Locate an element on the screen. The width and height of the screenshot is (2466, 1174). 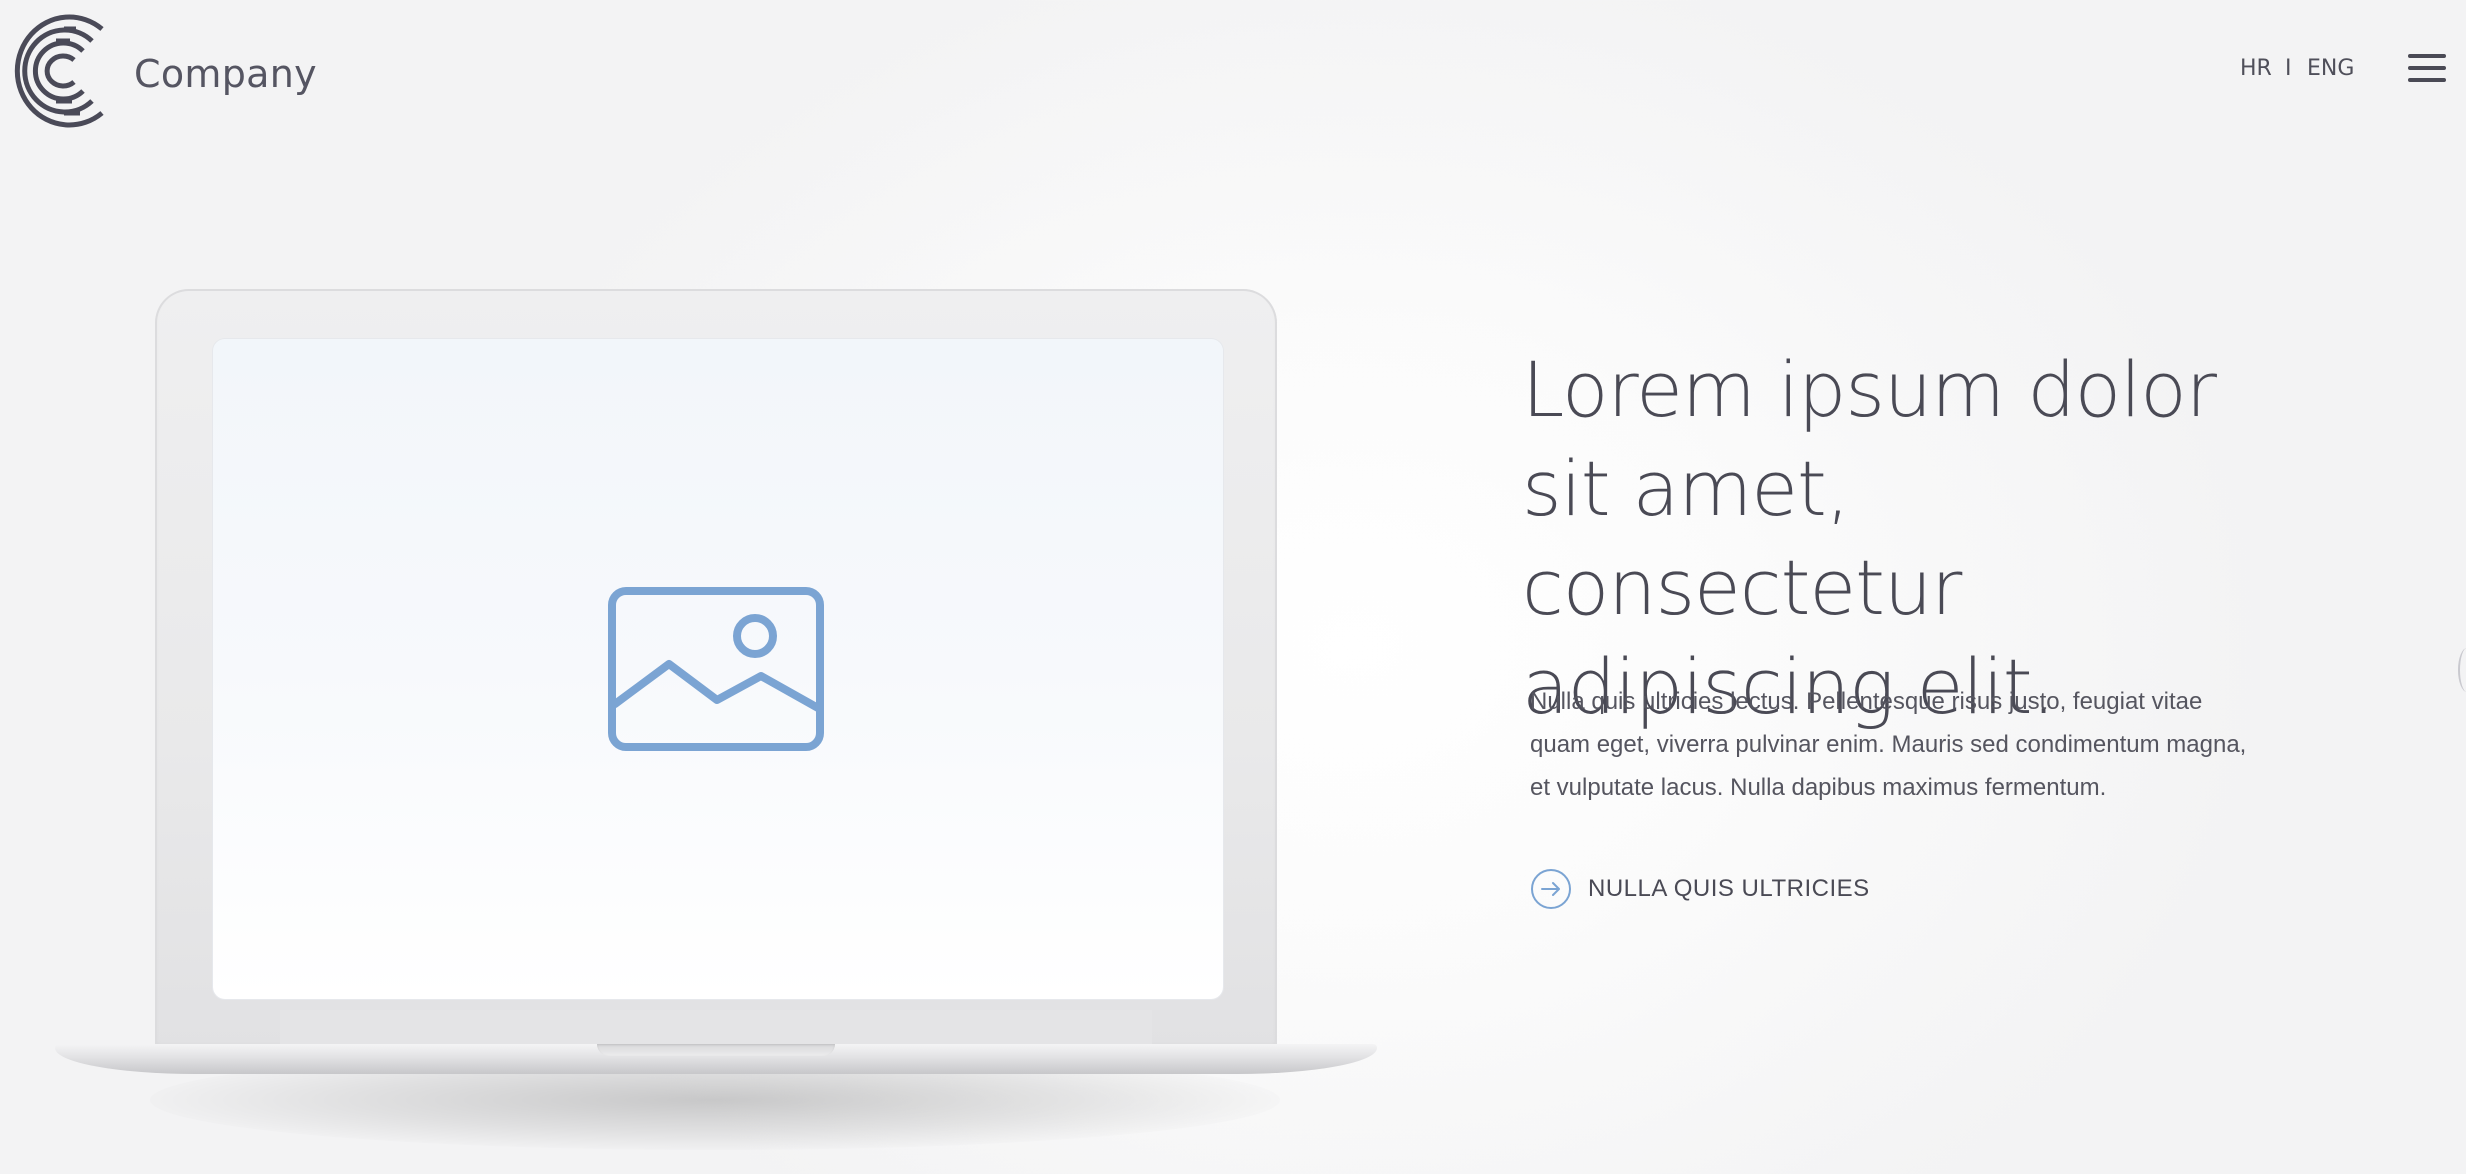
hamburger-menu-icon is located at coordinates (2427, 68).